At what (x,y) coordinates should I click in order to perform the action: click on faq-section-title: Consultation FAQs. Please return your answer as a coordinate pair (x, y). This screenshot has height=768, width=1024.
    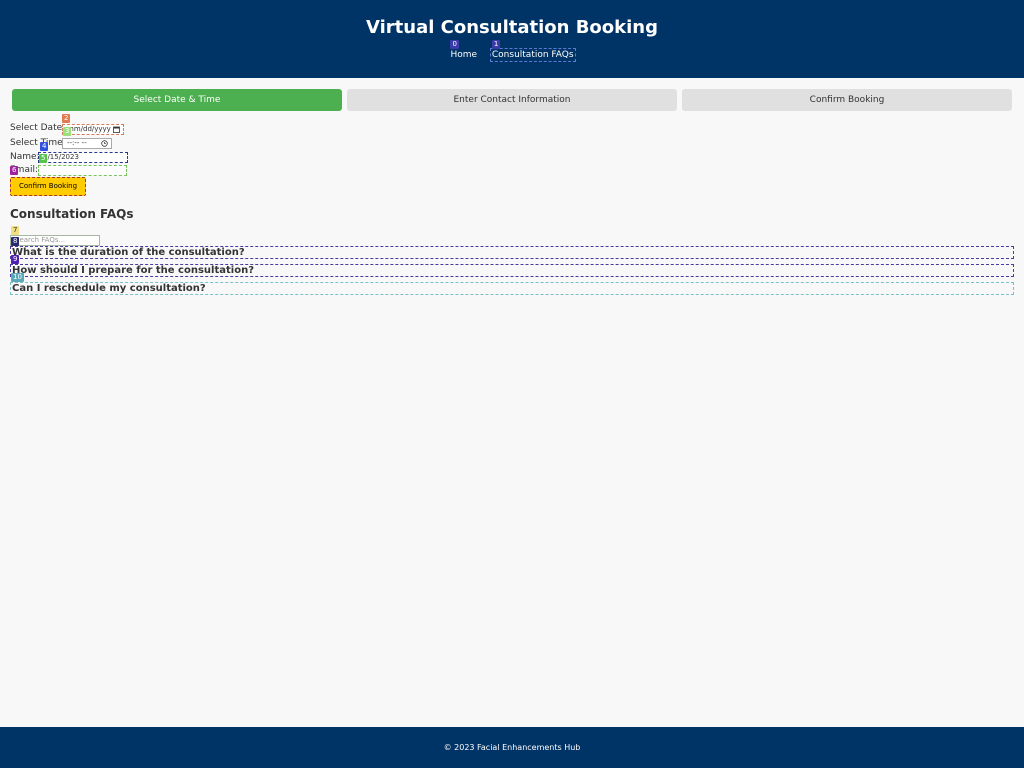
    Looking at the image, I should click on (72, 214).